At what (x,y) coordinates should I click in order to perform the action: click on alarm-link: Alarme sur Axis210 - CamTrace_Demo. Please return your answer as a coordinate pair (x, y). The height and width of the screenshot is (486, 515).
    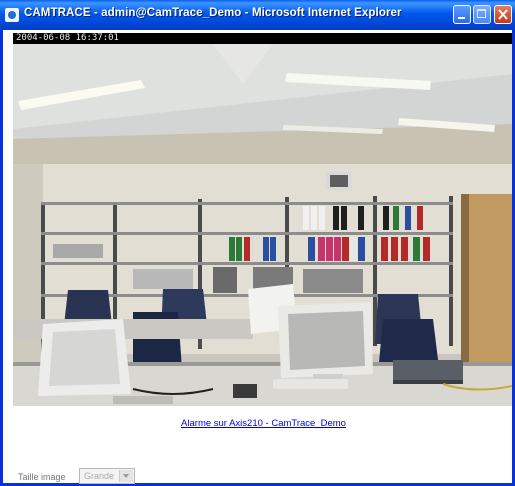
    Looking at the image, I should click on (257, 423).